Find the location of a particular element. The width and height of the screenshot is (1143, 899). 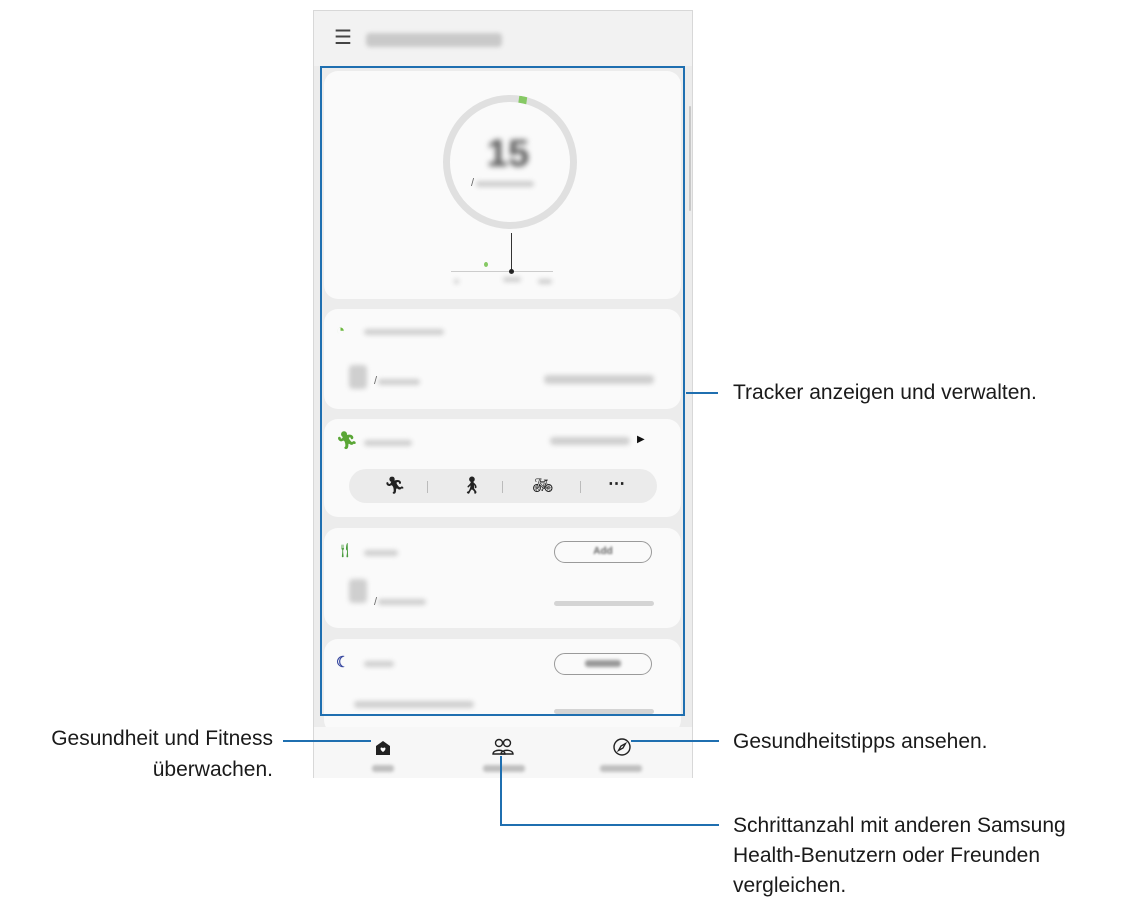

together-callout-line1: Schrittanzahl mit anderen Samsung is located at coordinates (899, 825).